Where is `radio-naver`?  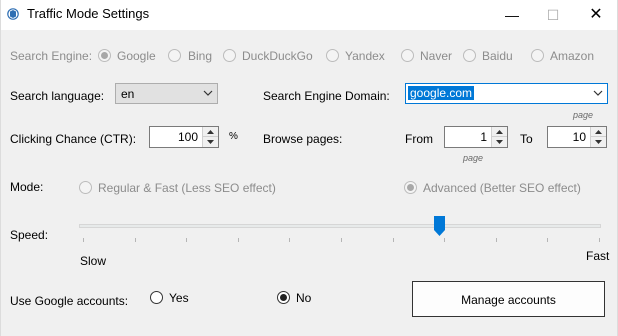
radio-naver is located at coordinates (407, 55).